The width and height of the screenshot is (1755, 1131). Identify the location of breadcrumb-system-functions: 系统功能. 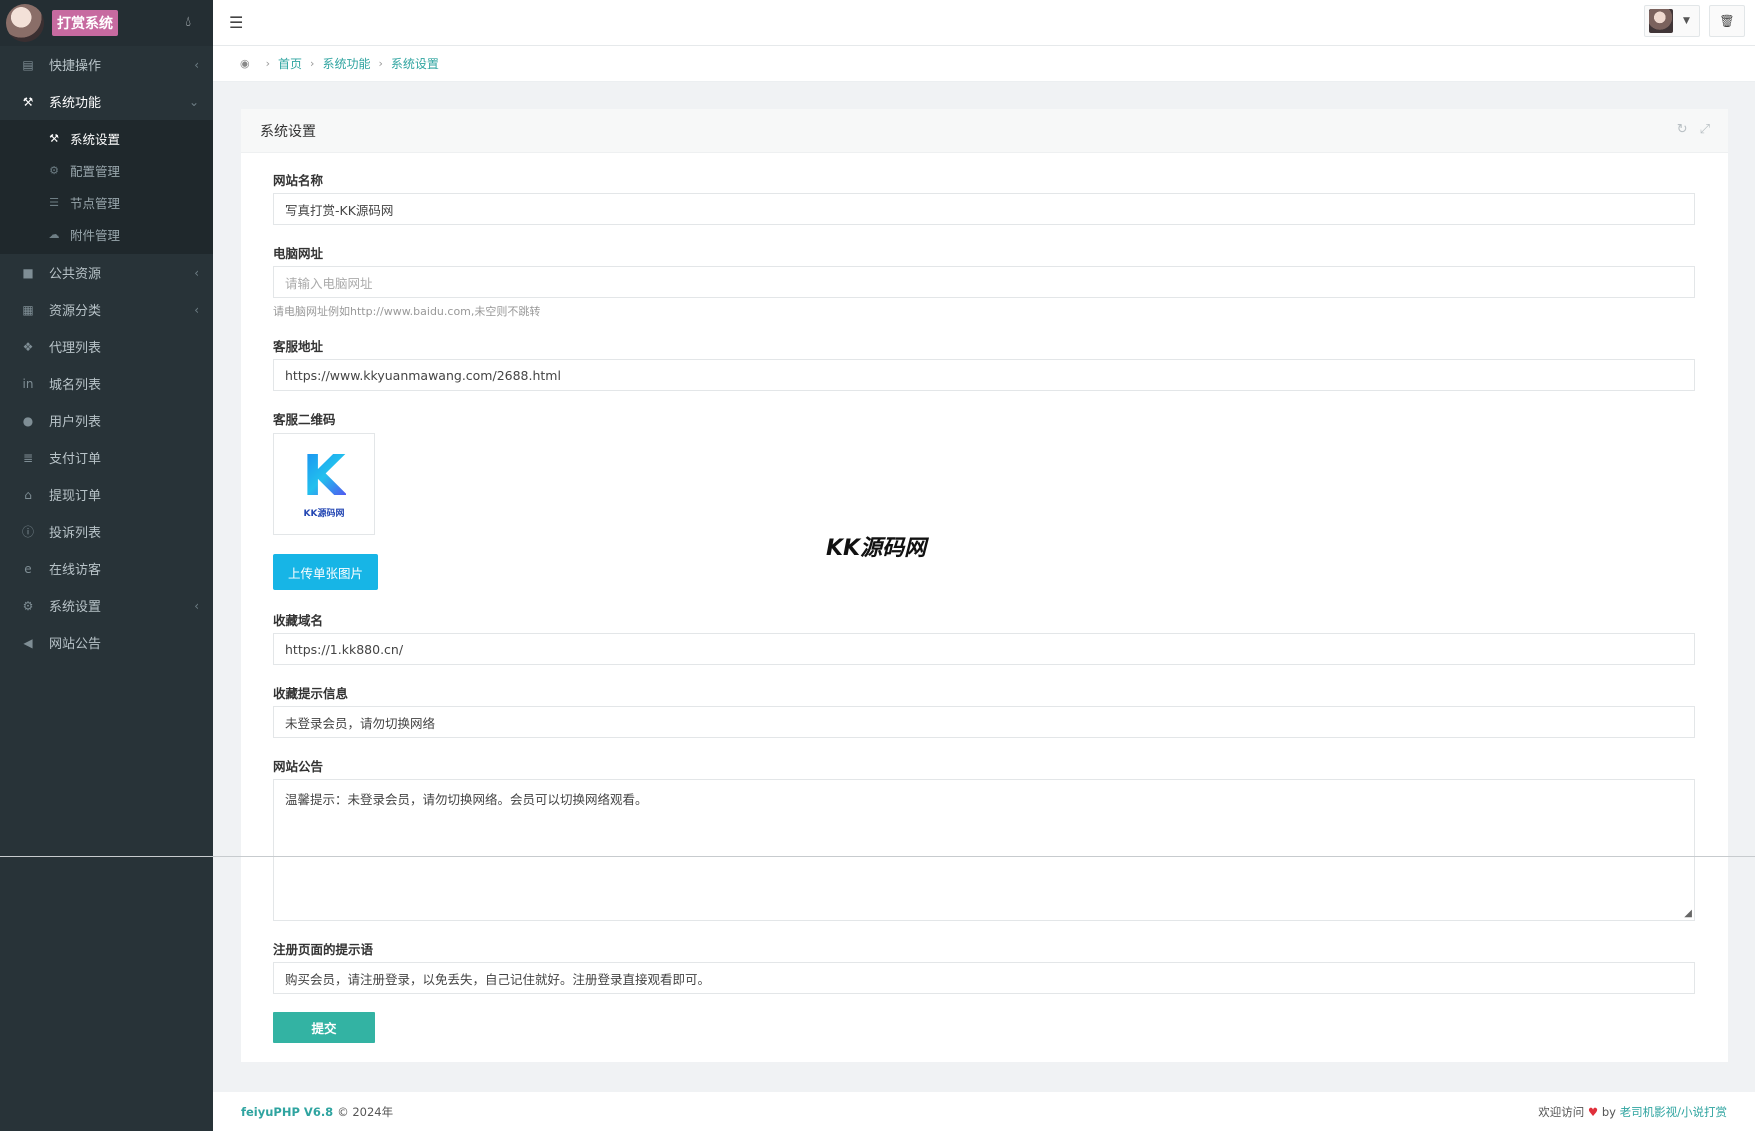
(346, 63).